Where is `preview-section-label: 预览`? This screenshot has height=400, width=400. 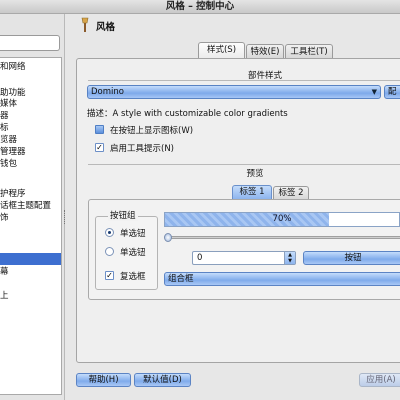
preview-section-label: 预览 is located at coordinates (255, 174).